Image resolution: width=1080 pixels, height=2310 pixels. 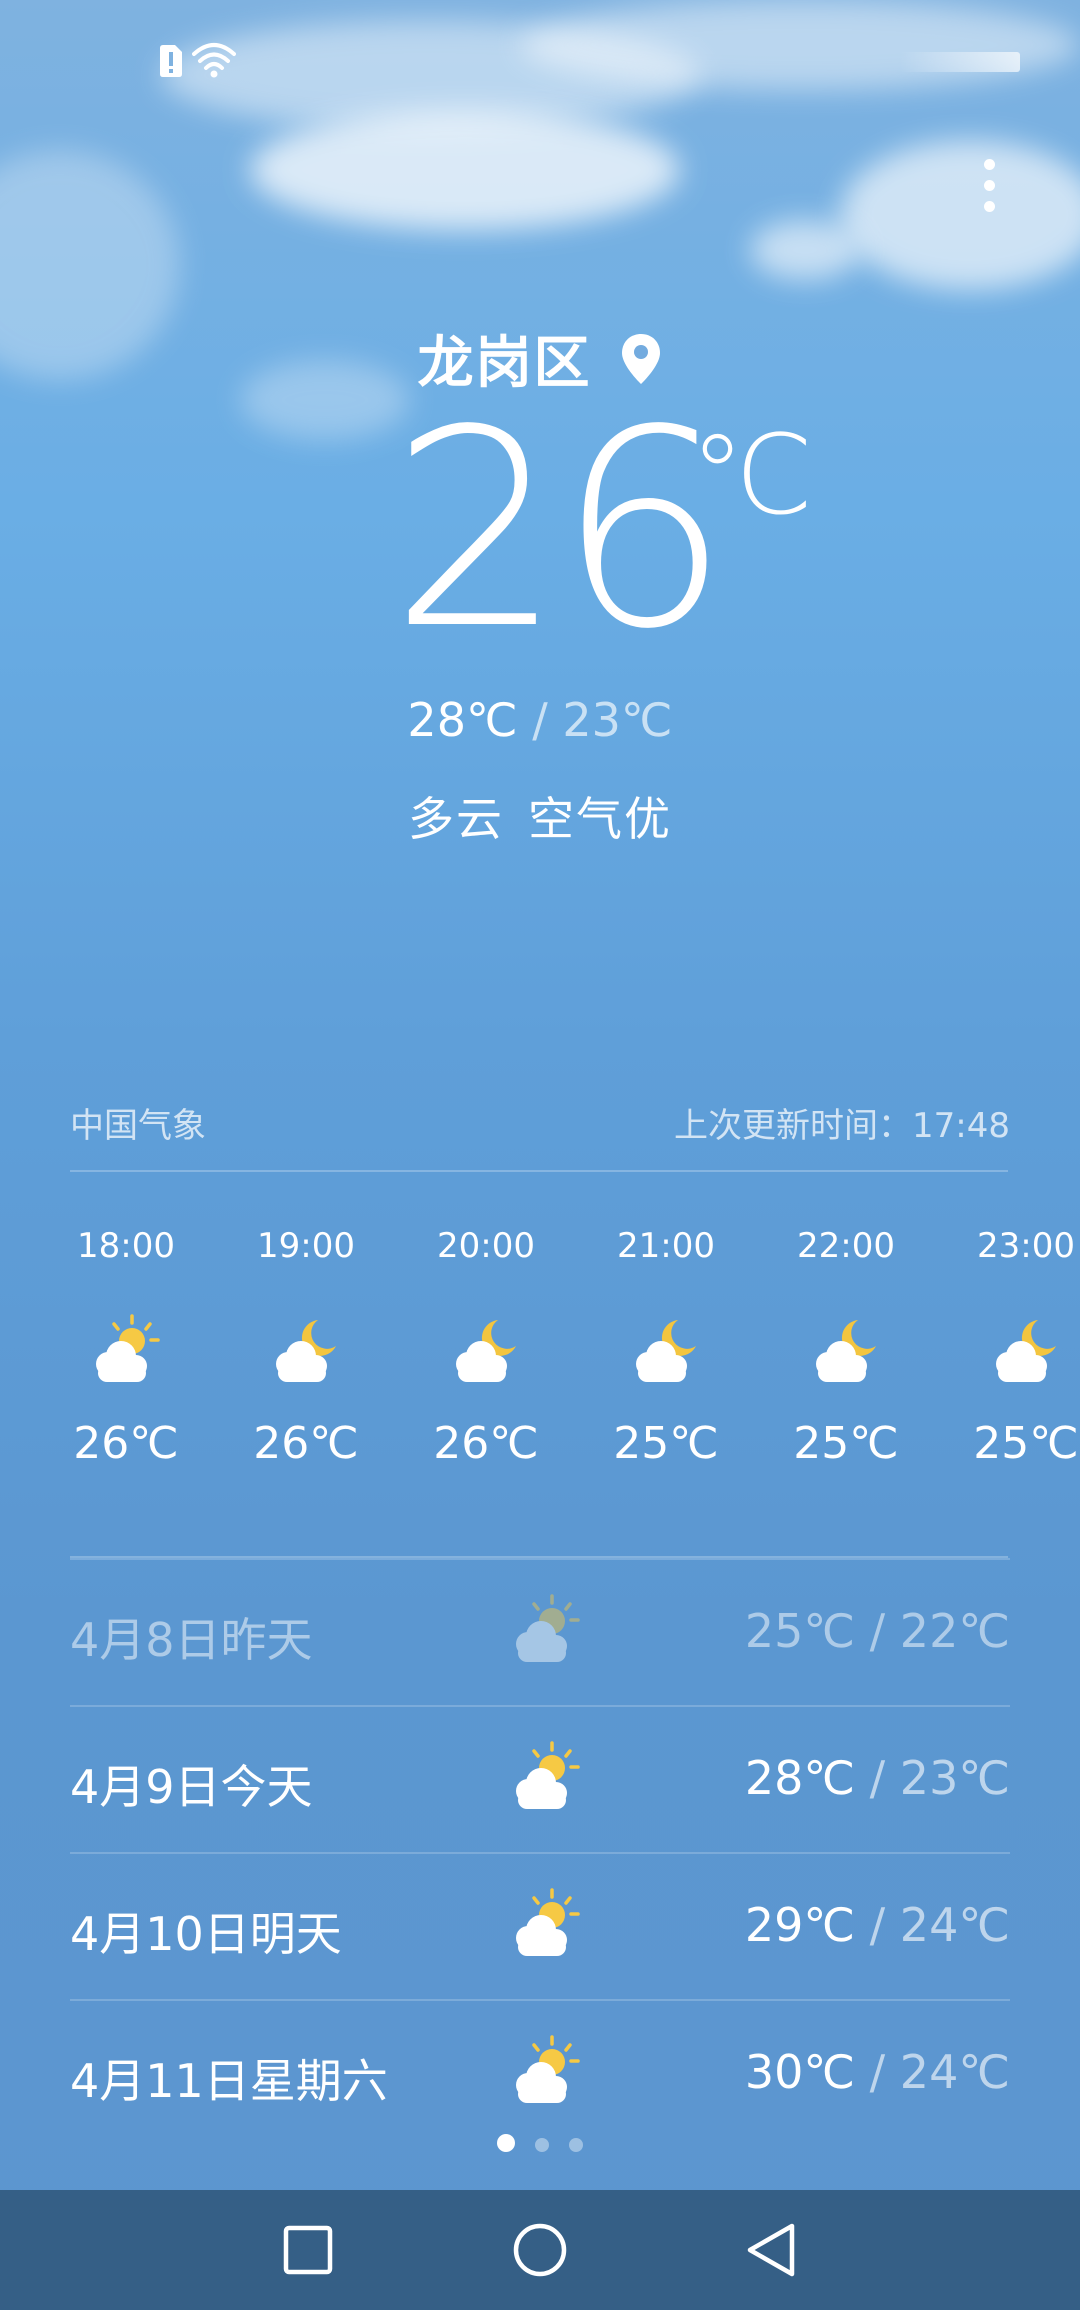 I want to click on hour-time: 19:00, so click(x=306, y=1246).